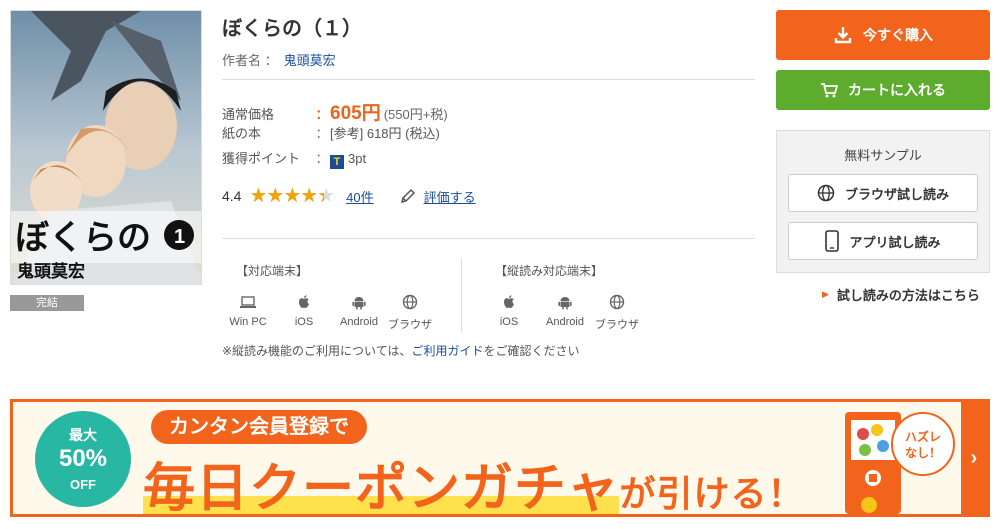 The image size is (1000, 529). Describe the element at coordinates (179, 237) in the screenshot. I see `cover-volume-text: 1` at that location.